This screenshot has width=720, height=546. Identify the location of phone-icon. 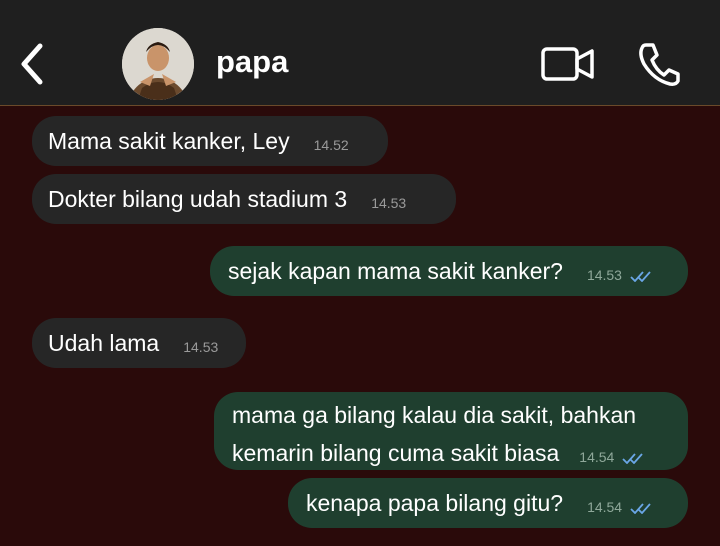
(659, 64).